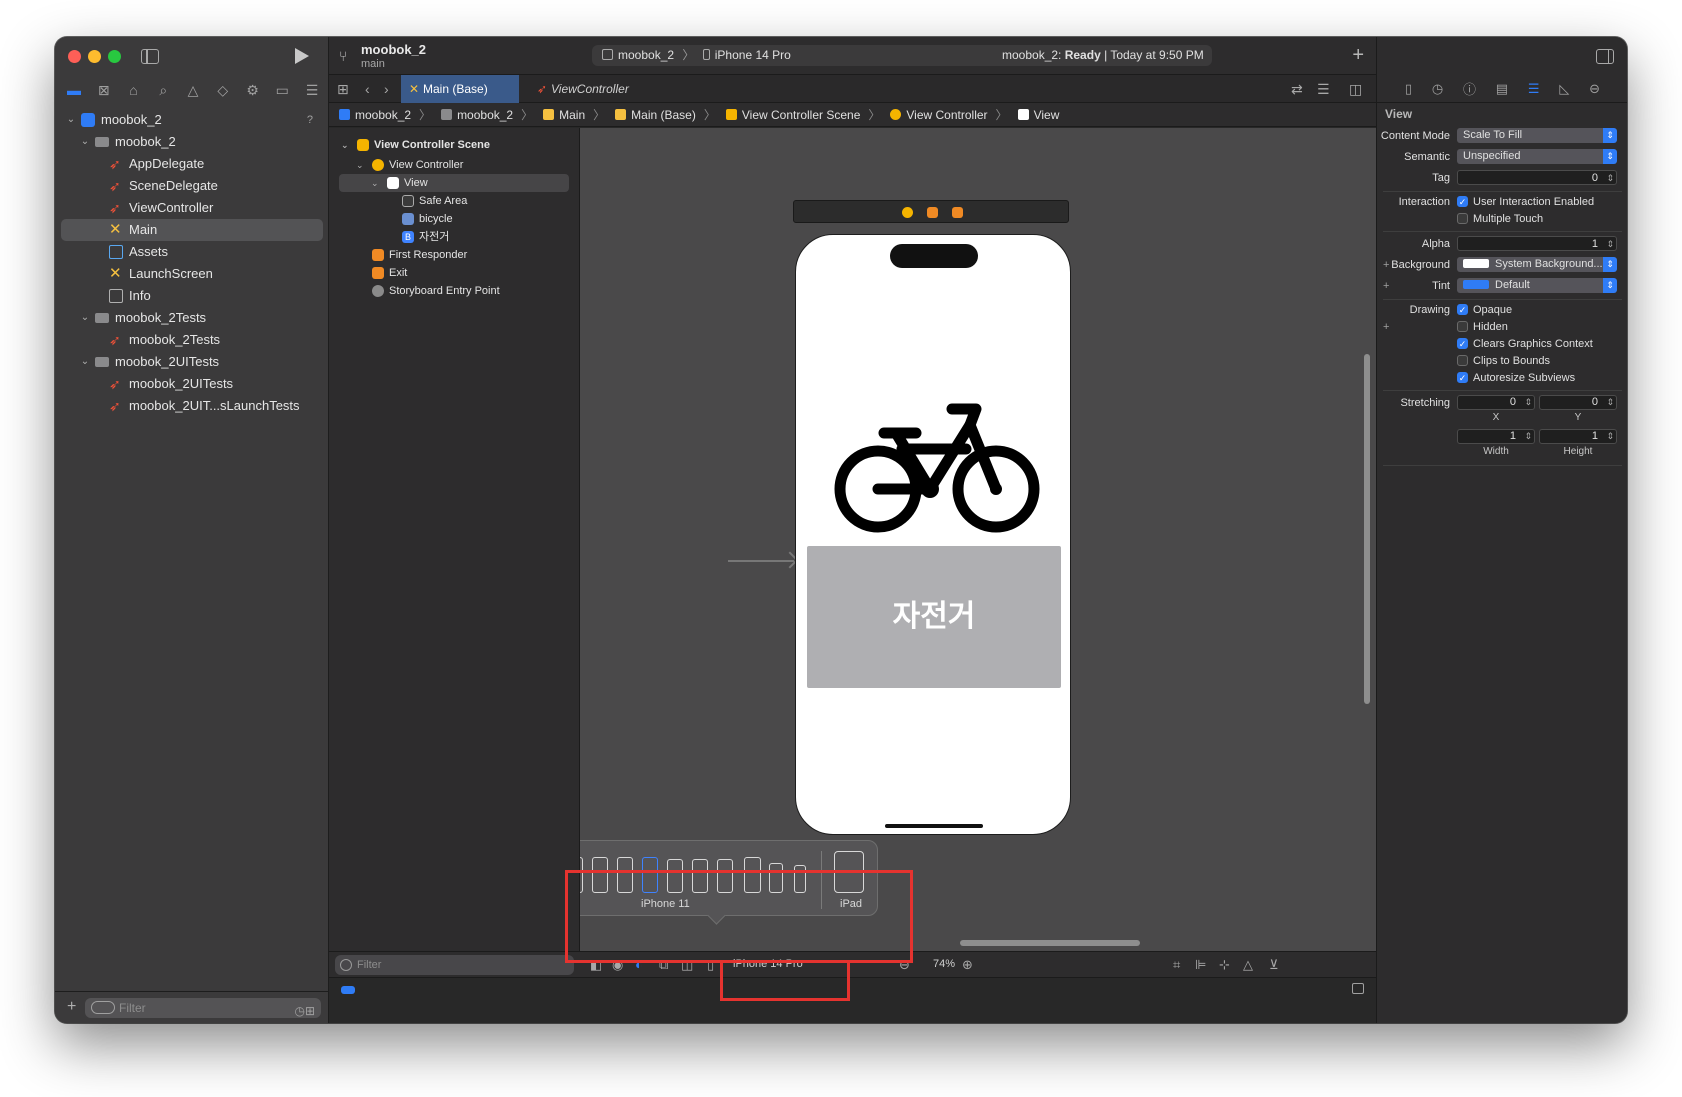 Image resolution: width=1682 pixels, height=1097 pixels. What do you see at coordinates (696, 55) in the screenshot?
I see `scheme-selector: moobok_2 〉 iPhone 14 Pro` at bounding box center [696, 55].